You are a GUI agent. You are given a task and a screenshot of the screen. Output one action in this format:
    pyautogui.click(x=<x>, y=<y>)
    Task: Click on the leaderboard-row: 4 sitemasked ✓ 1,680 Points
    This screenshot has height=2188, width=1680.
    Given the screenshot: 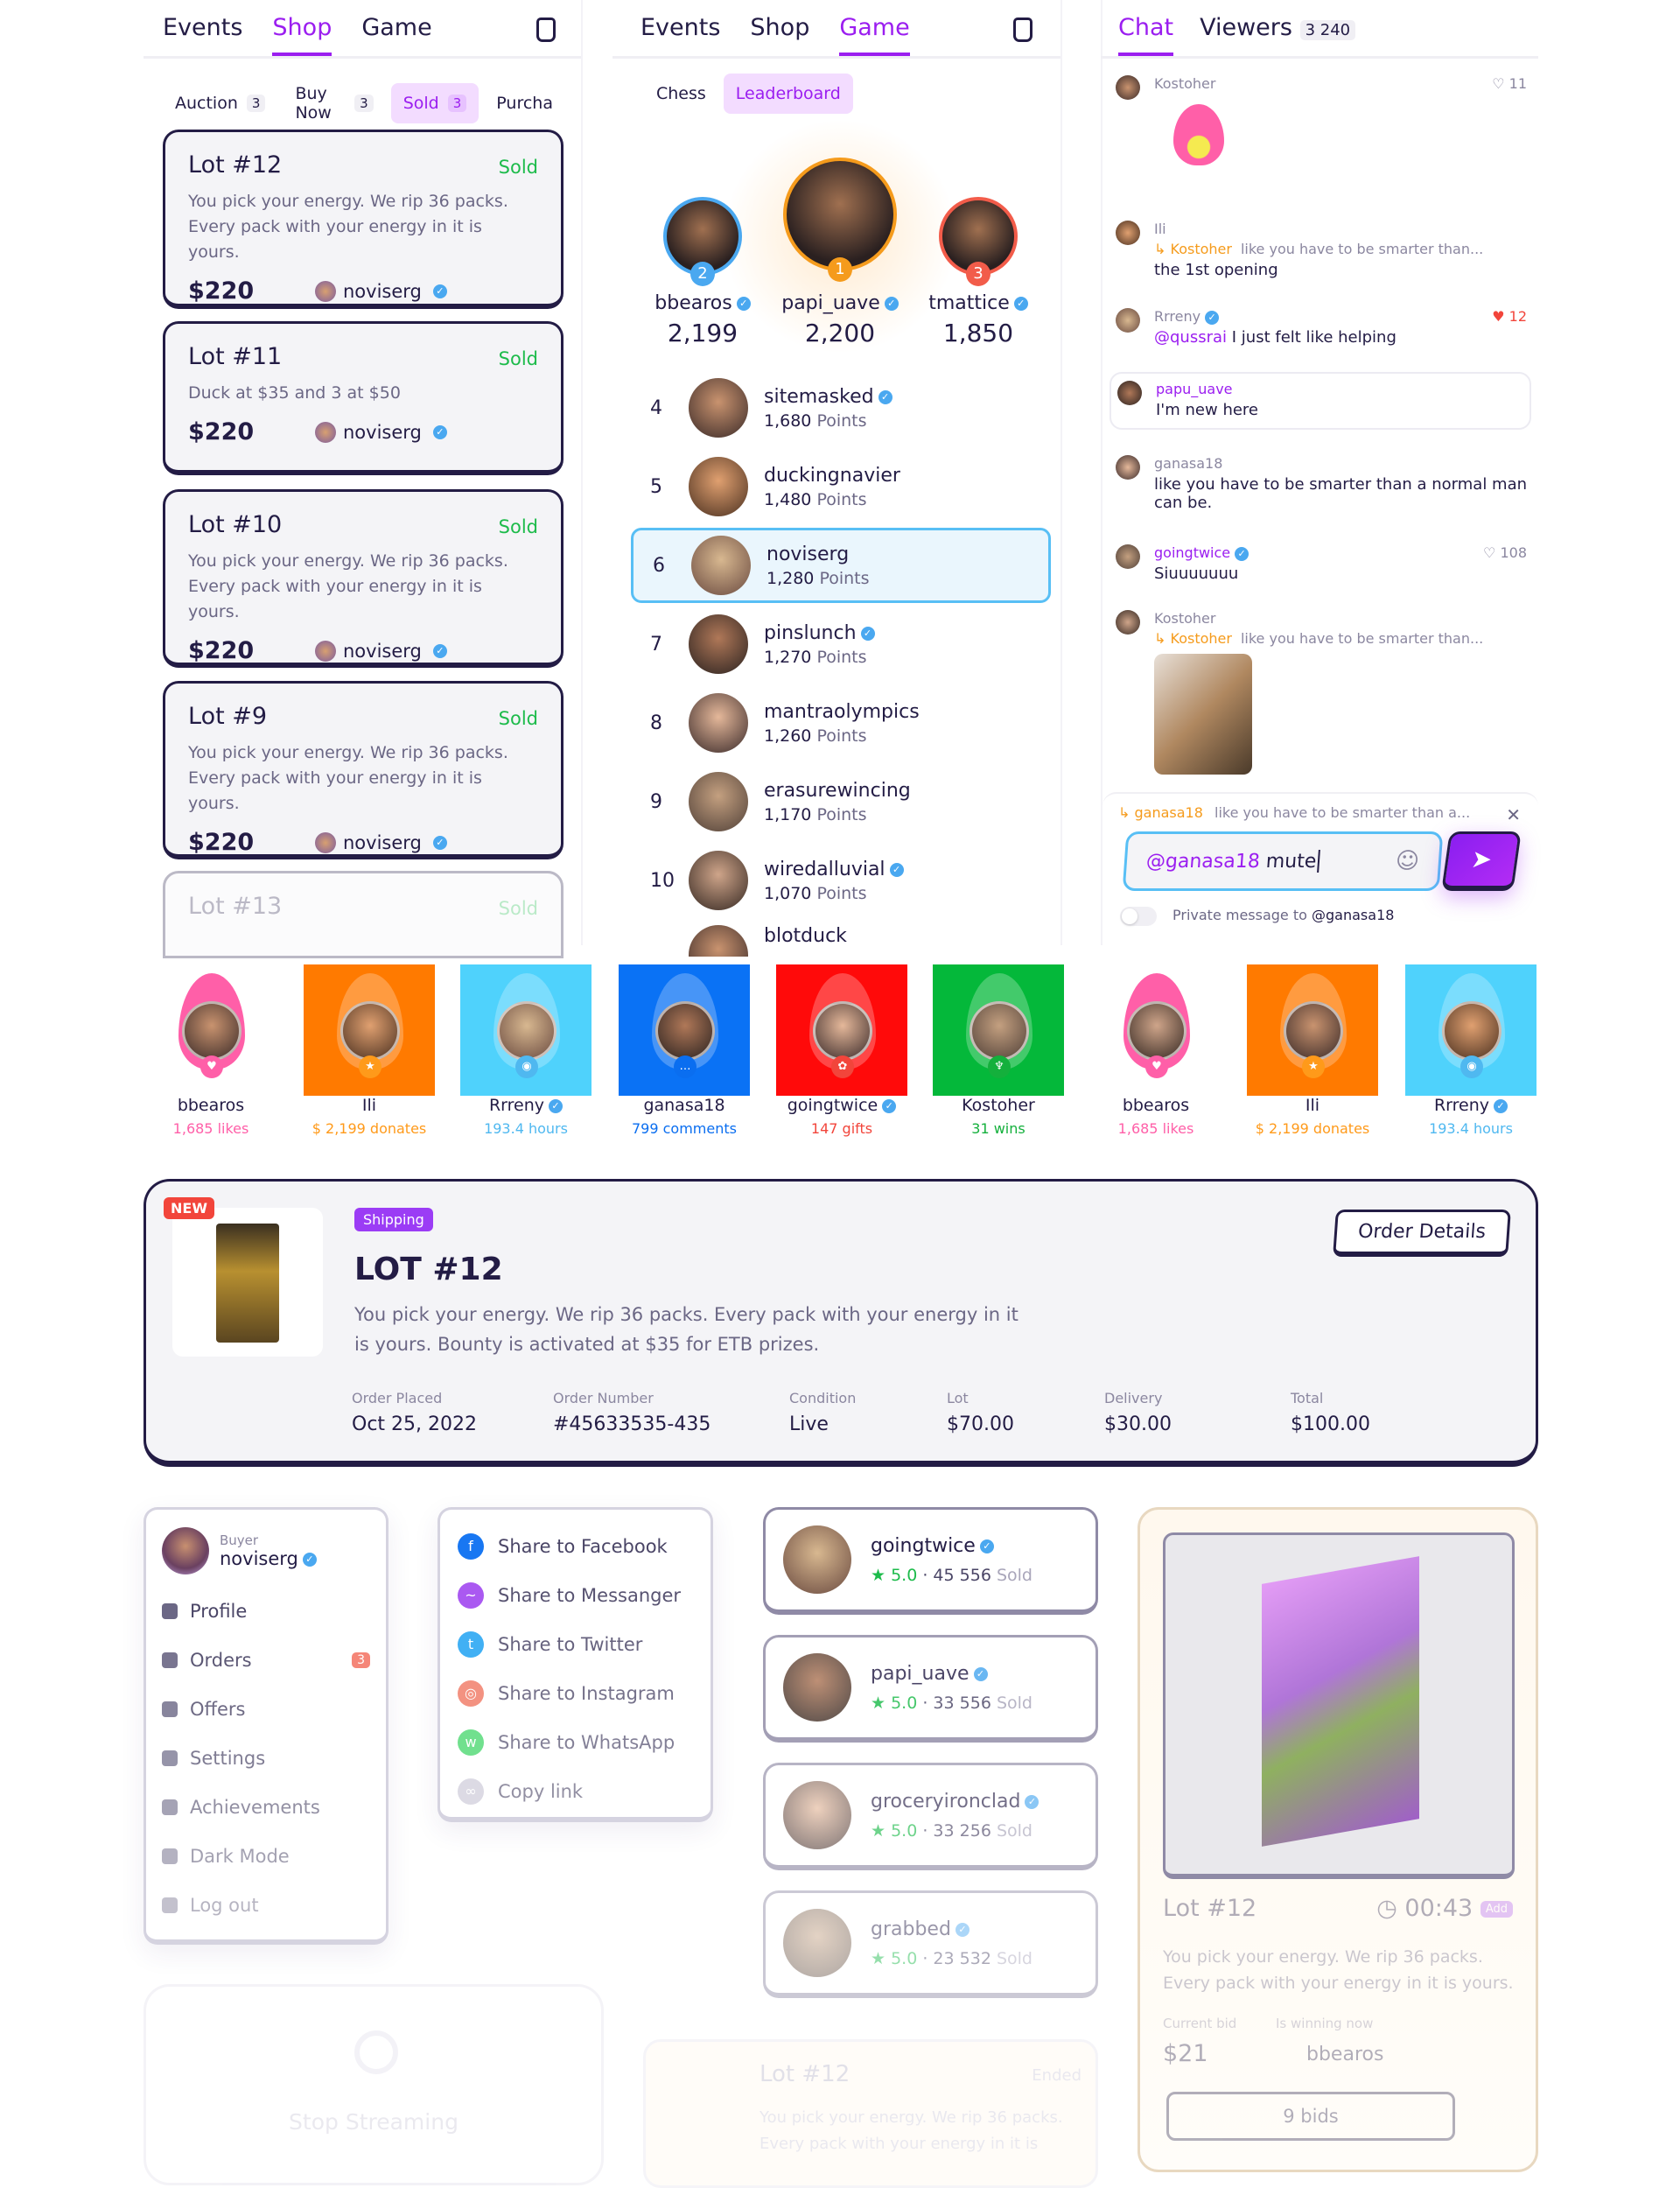 What is the action you would take?
    pyautogui.click(x=841, y=407)
    